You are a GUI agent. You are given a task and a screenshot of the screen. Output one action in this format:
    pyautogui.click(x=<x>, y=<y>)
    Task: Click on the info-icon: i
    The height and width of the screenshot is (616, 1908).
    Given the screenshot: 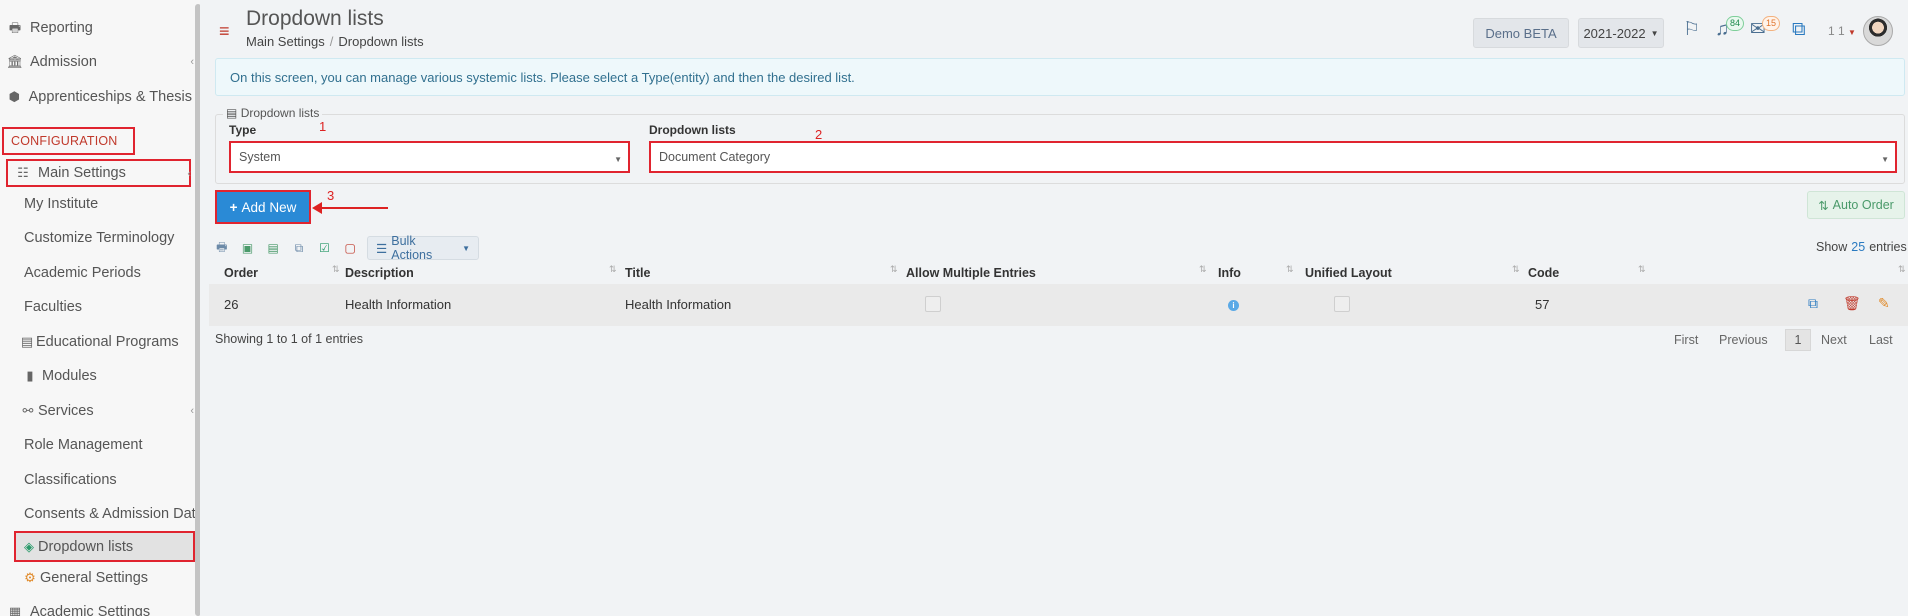 What is the action you would take?
    pyautogui.click(x=1233, y=305)
    